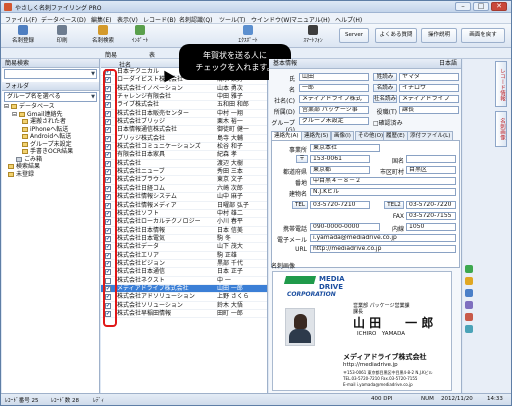 The width and height of the screenshot is (512, 406). I want to click on office-field: 東京本社, so click(345, 148).